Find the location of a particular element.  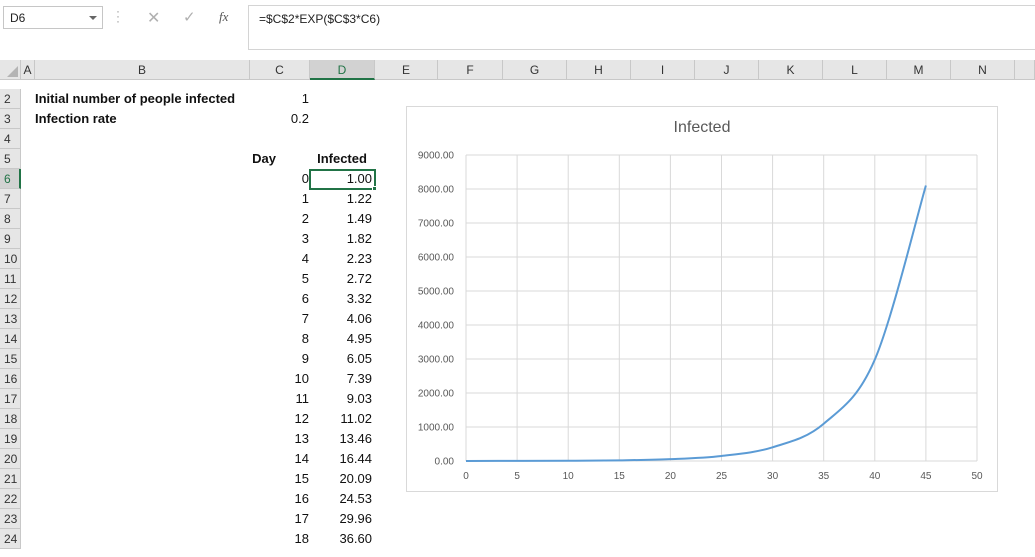

infected-cell: 6.05 is located at coordinates (341, 359).